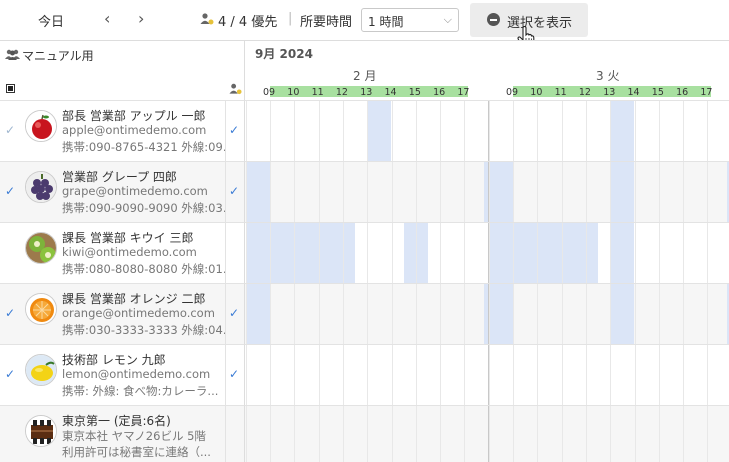 This screenshot has height=462, width=729. I want to click on select-all-checkbox, so click(10, 88).